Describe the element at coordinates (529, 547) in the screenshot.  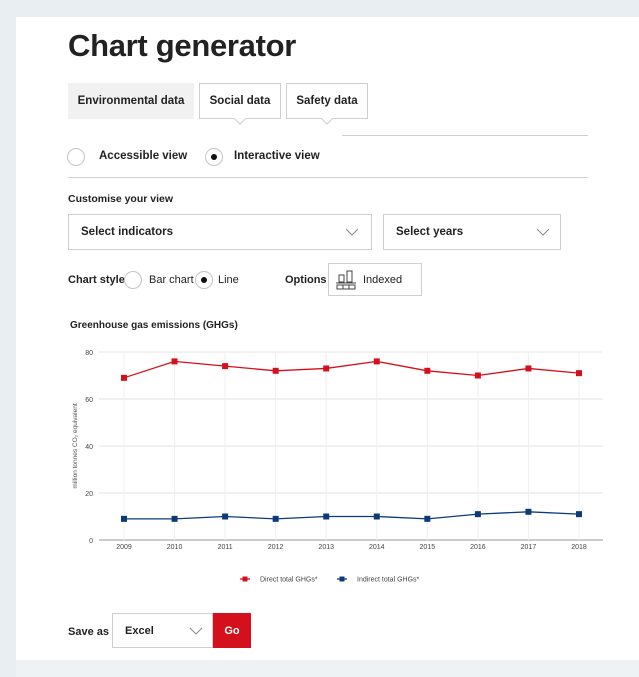
I see `x-tick-label: 2017` at that location.